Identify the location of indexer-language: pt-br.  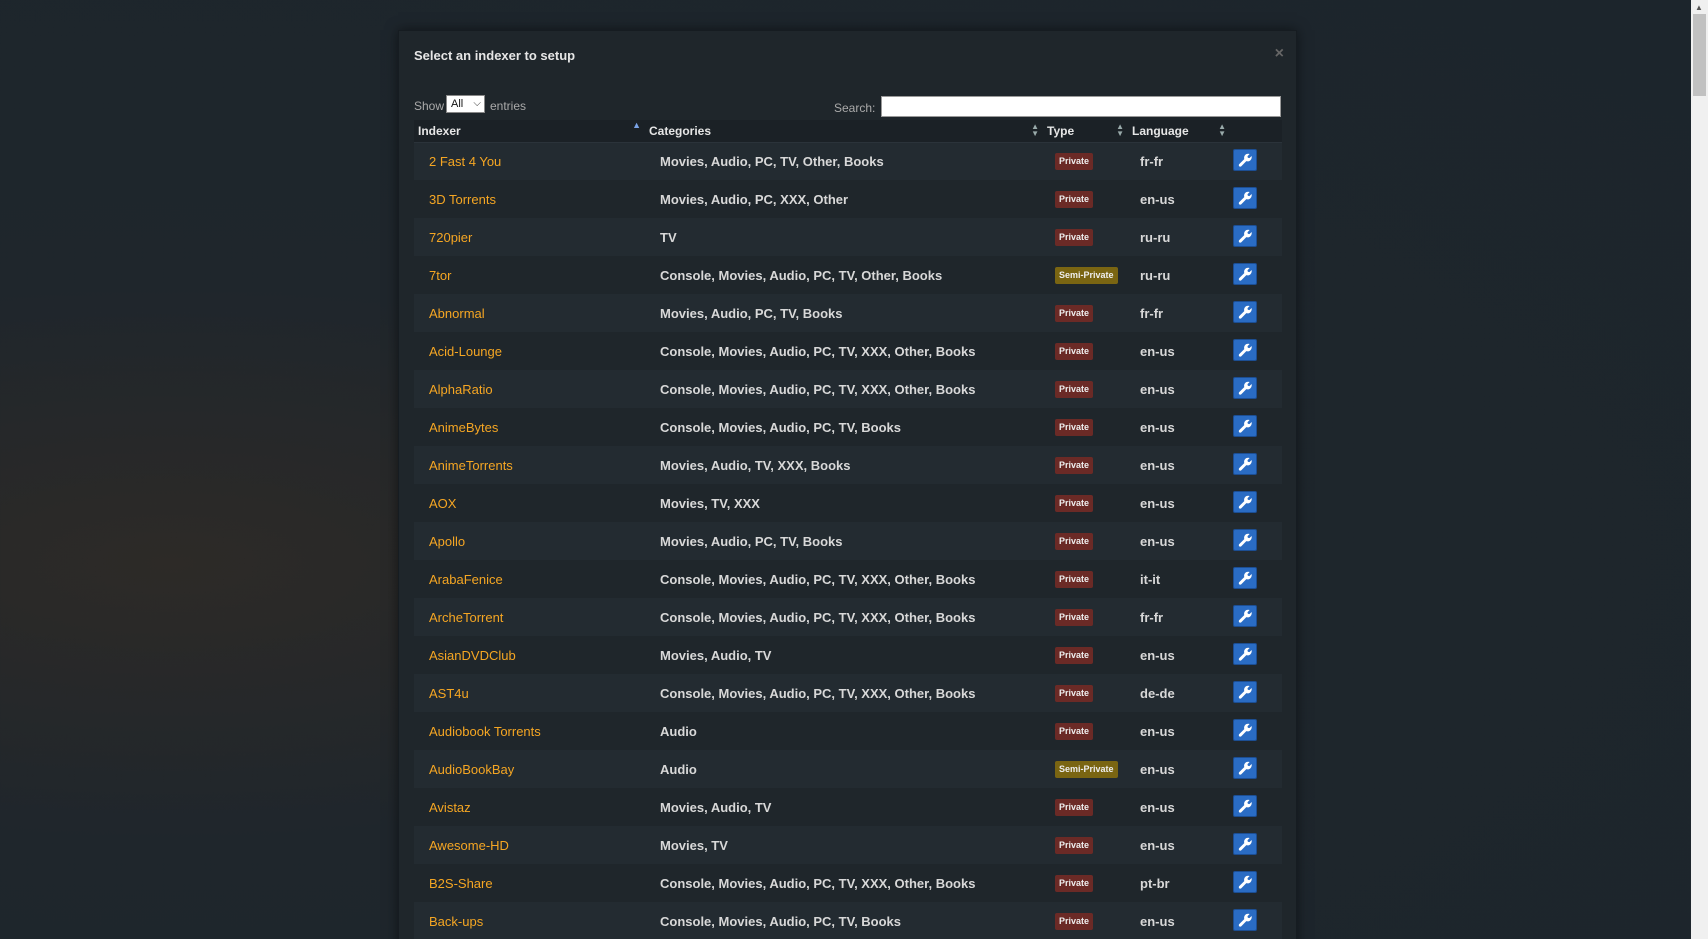
(1155, 883).